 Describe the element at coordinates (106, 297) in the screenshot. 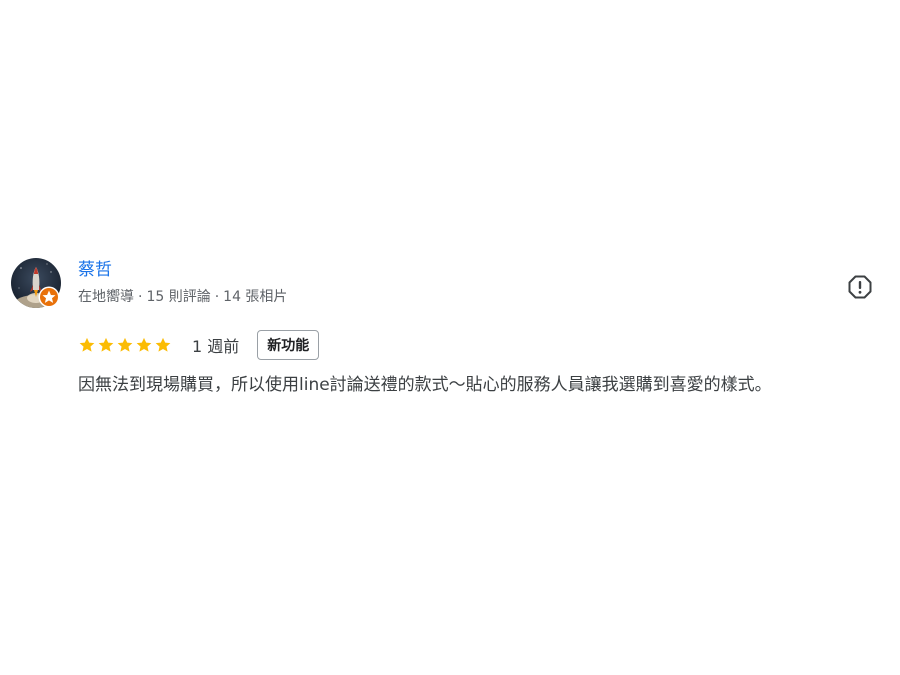

I see `local-guide-label: 在地嚮導` at that location.